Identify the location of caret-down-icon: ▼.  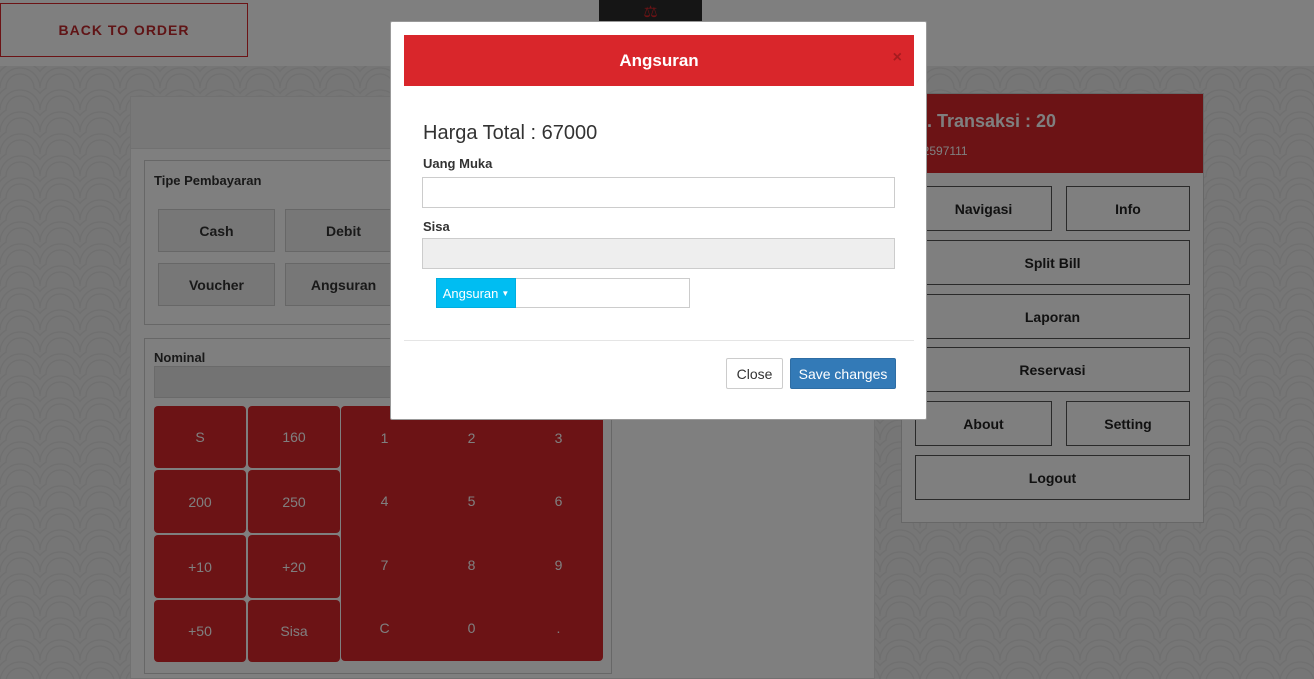
(505, 293).